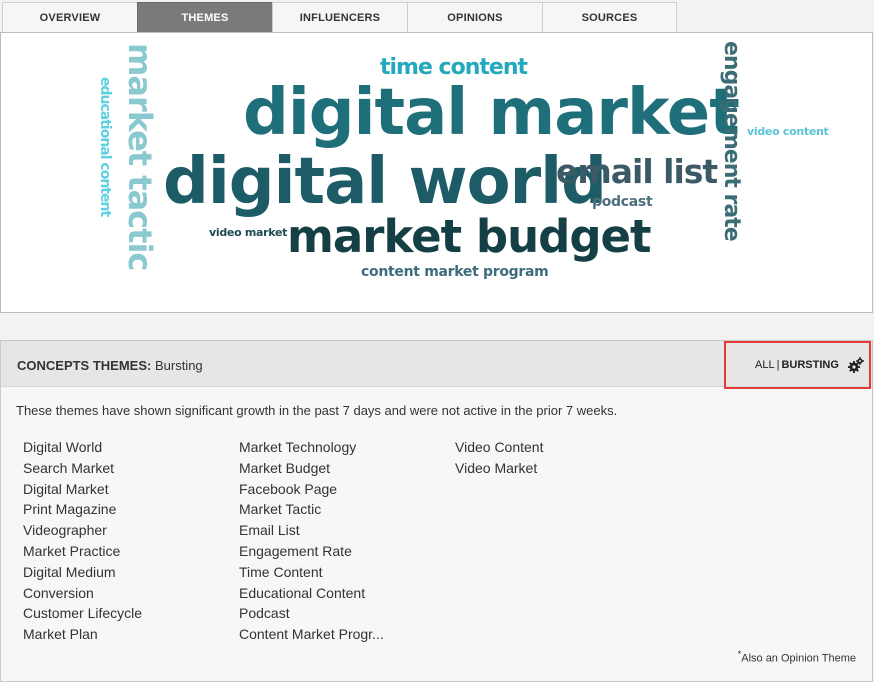 The image size is (874, 682). I want to click on footnote-text: Also an Opinion Theme, so click(798, 658).